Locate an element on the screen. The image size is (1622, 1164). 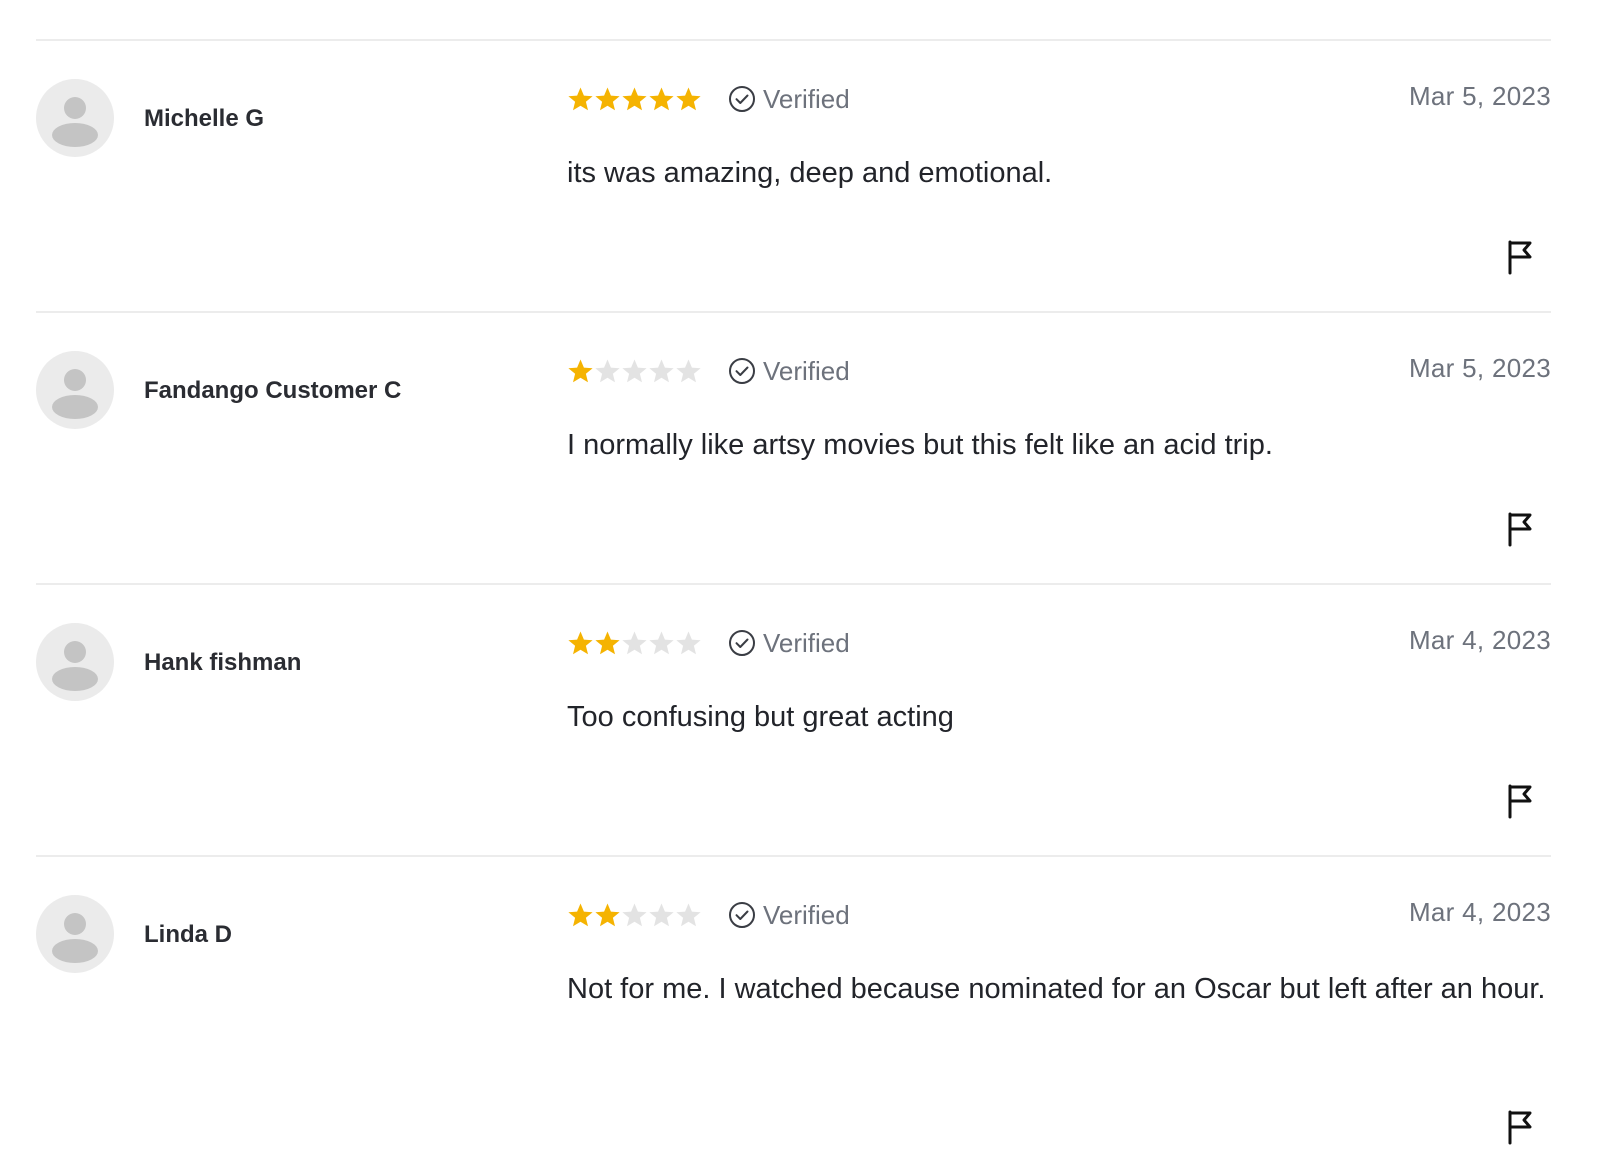
review-text: its was amazing, deep and emotional. is located at coordinates (810, 173).